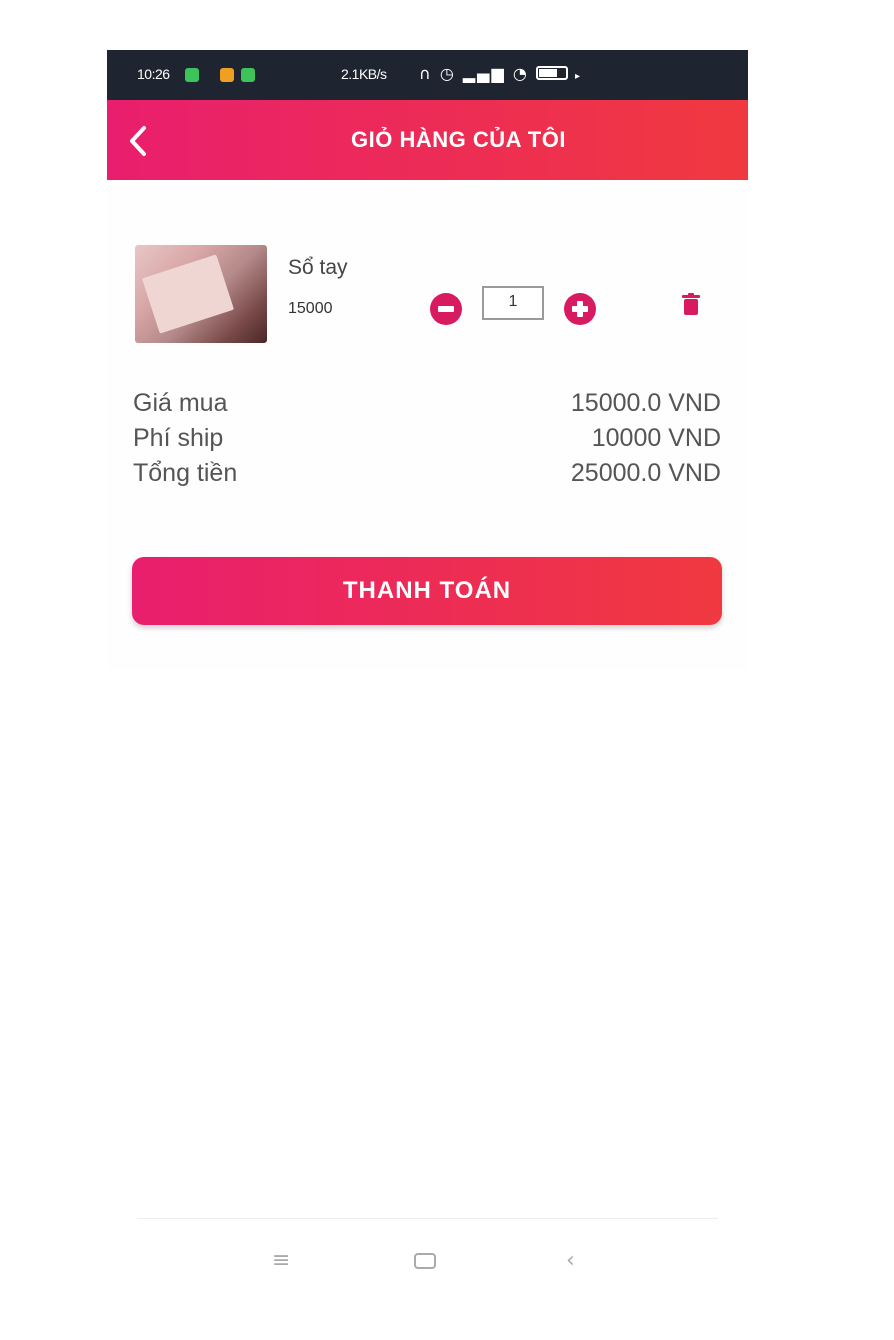 This screenshot has height=1340, width=894. What do you see at coordinates (427, 406) in the screenshot?
I see `summary-row-subtotal: Giá mua 15000.0 VND` at bounding box center [427, 406].